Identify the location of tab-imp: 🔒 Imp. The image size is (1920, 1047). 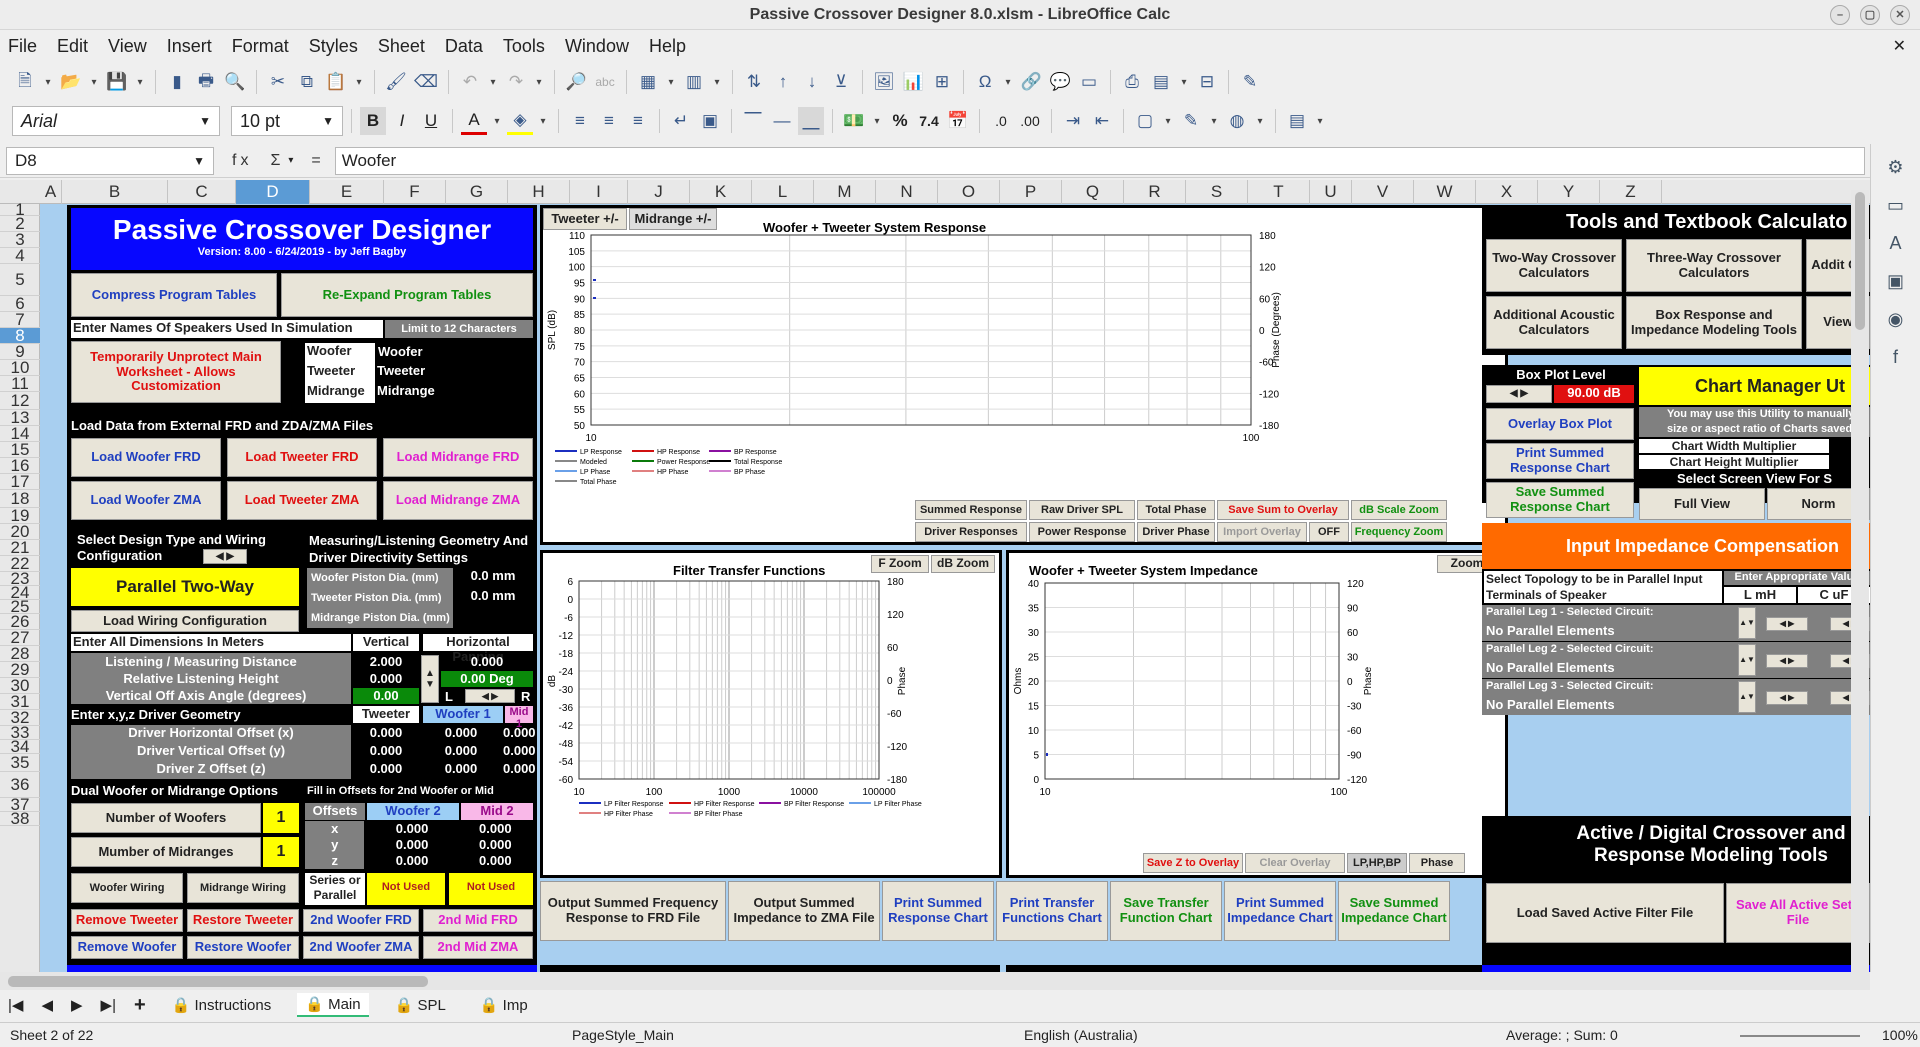
(504, 1005).